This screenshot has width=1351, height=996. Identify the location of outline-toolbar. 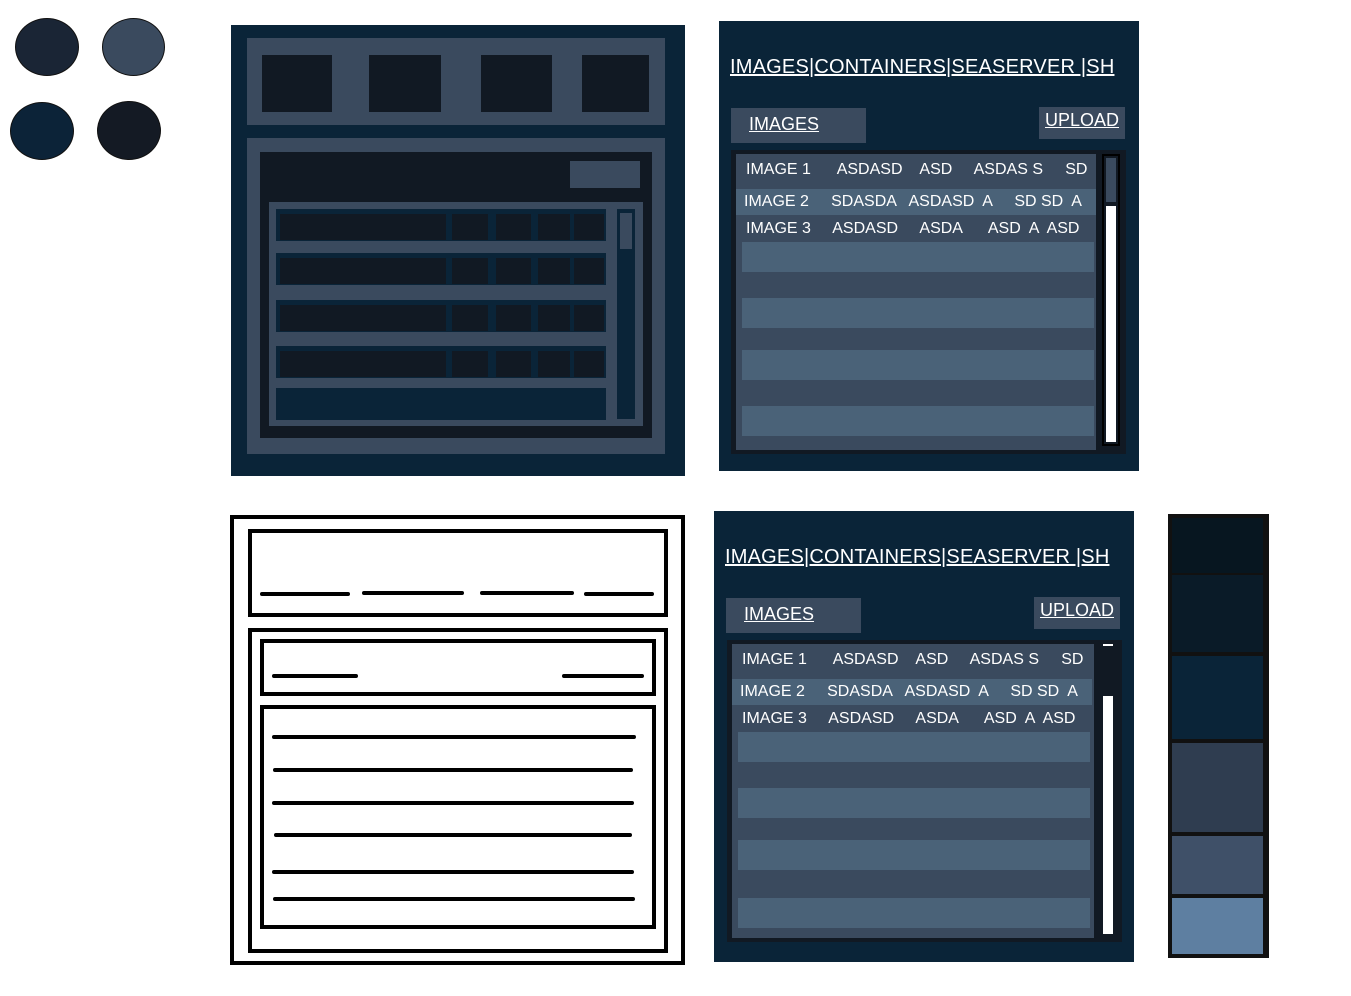
(458, 667).